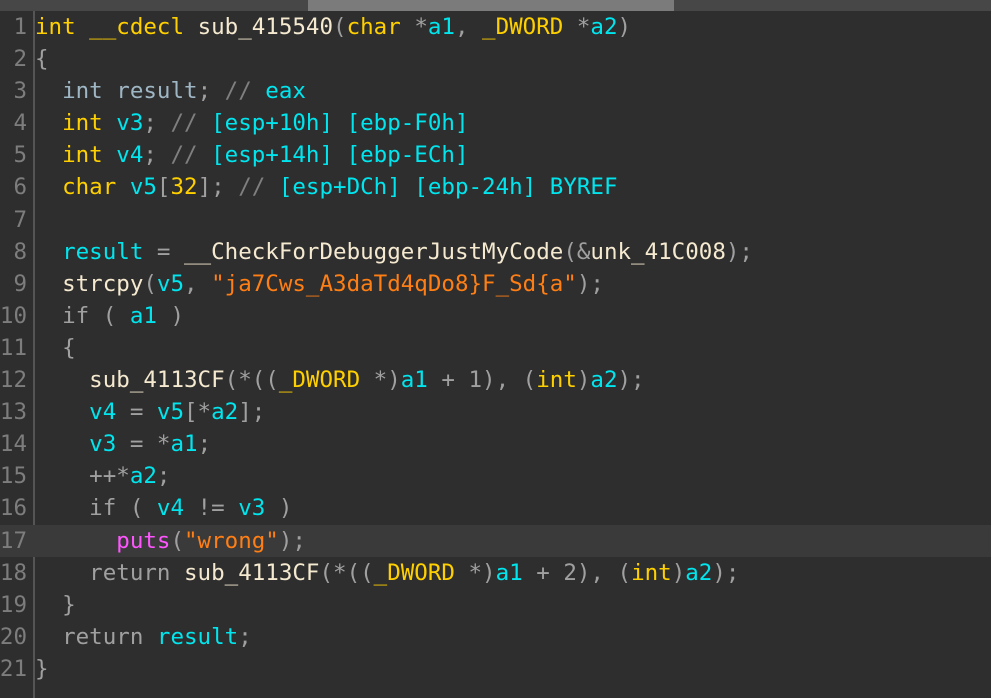 Image resolution: width=991 pixels, height=698 pixels. I want to click on code-line-content: ++*a2;, so click(103, 476).